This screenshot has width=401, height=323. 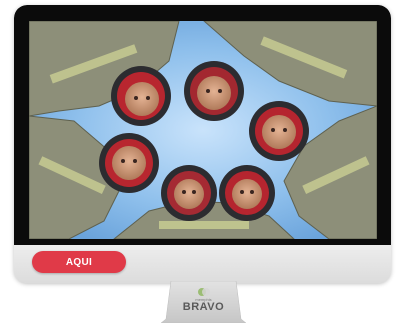 What do you see at coordinates (79, 262) in the screenshot?
I see `aqui-button: AQUI` at bounding box center [79, 262].